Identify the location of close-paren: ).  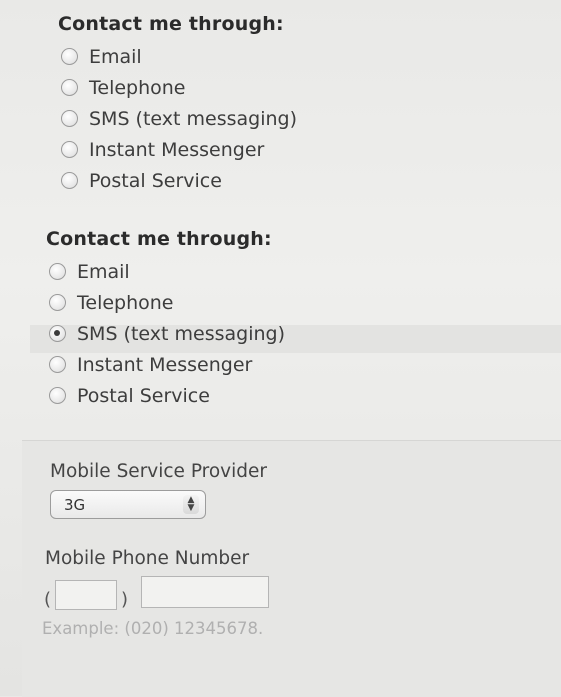
(125, 599).